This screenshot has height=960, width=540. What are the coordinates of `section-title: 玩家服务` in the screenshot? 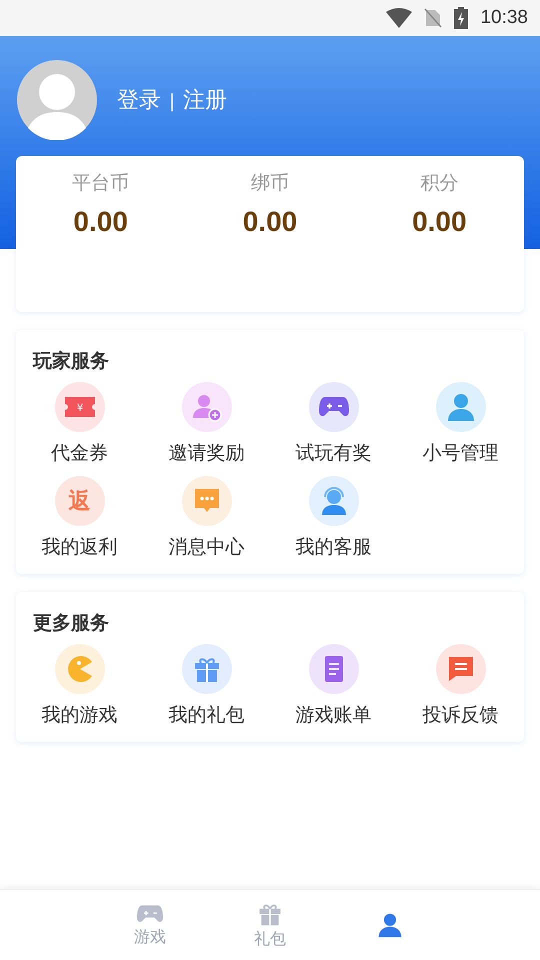 It's located at (71, 361).